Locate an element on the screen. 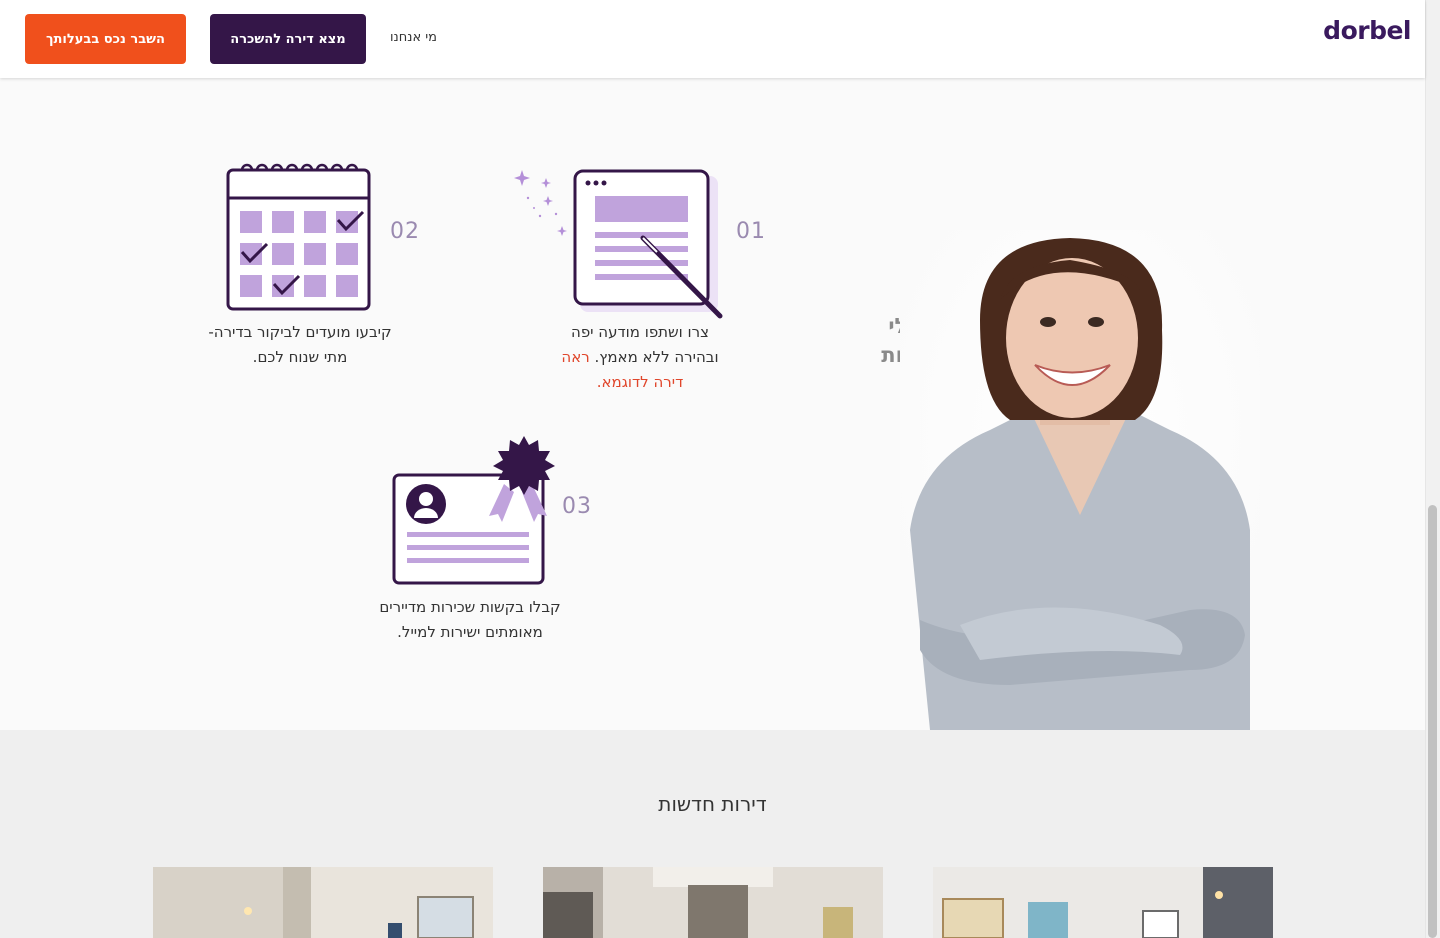 The width and height of the screenshot is (1440, 938). step-text-1-main: צרו ושתפו מודעה יפה ובהירה ללא מאמץ. is located at coordinates (645, 344).